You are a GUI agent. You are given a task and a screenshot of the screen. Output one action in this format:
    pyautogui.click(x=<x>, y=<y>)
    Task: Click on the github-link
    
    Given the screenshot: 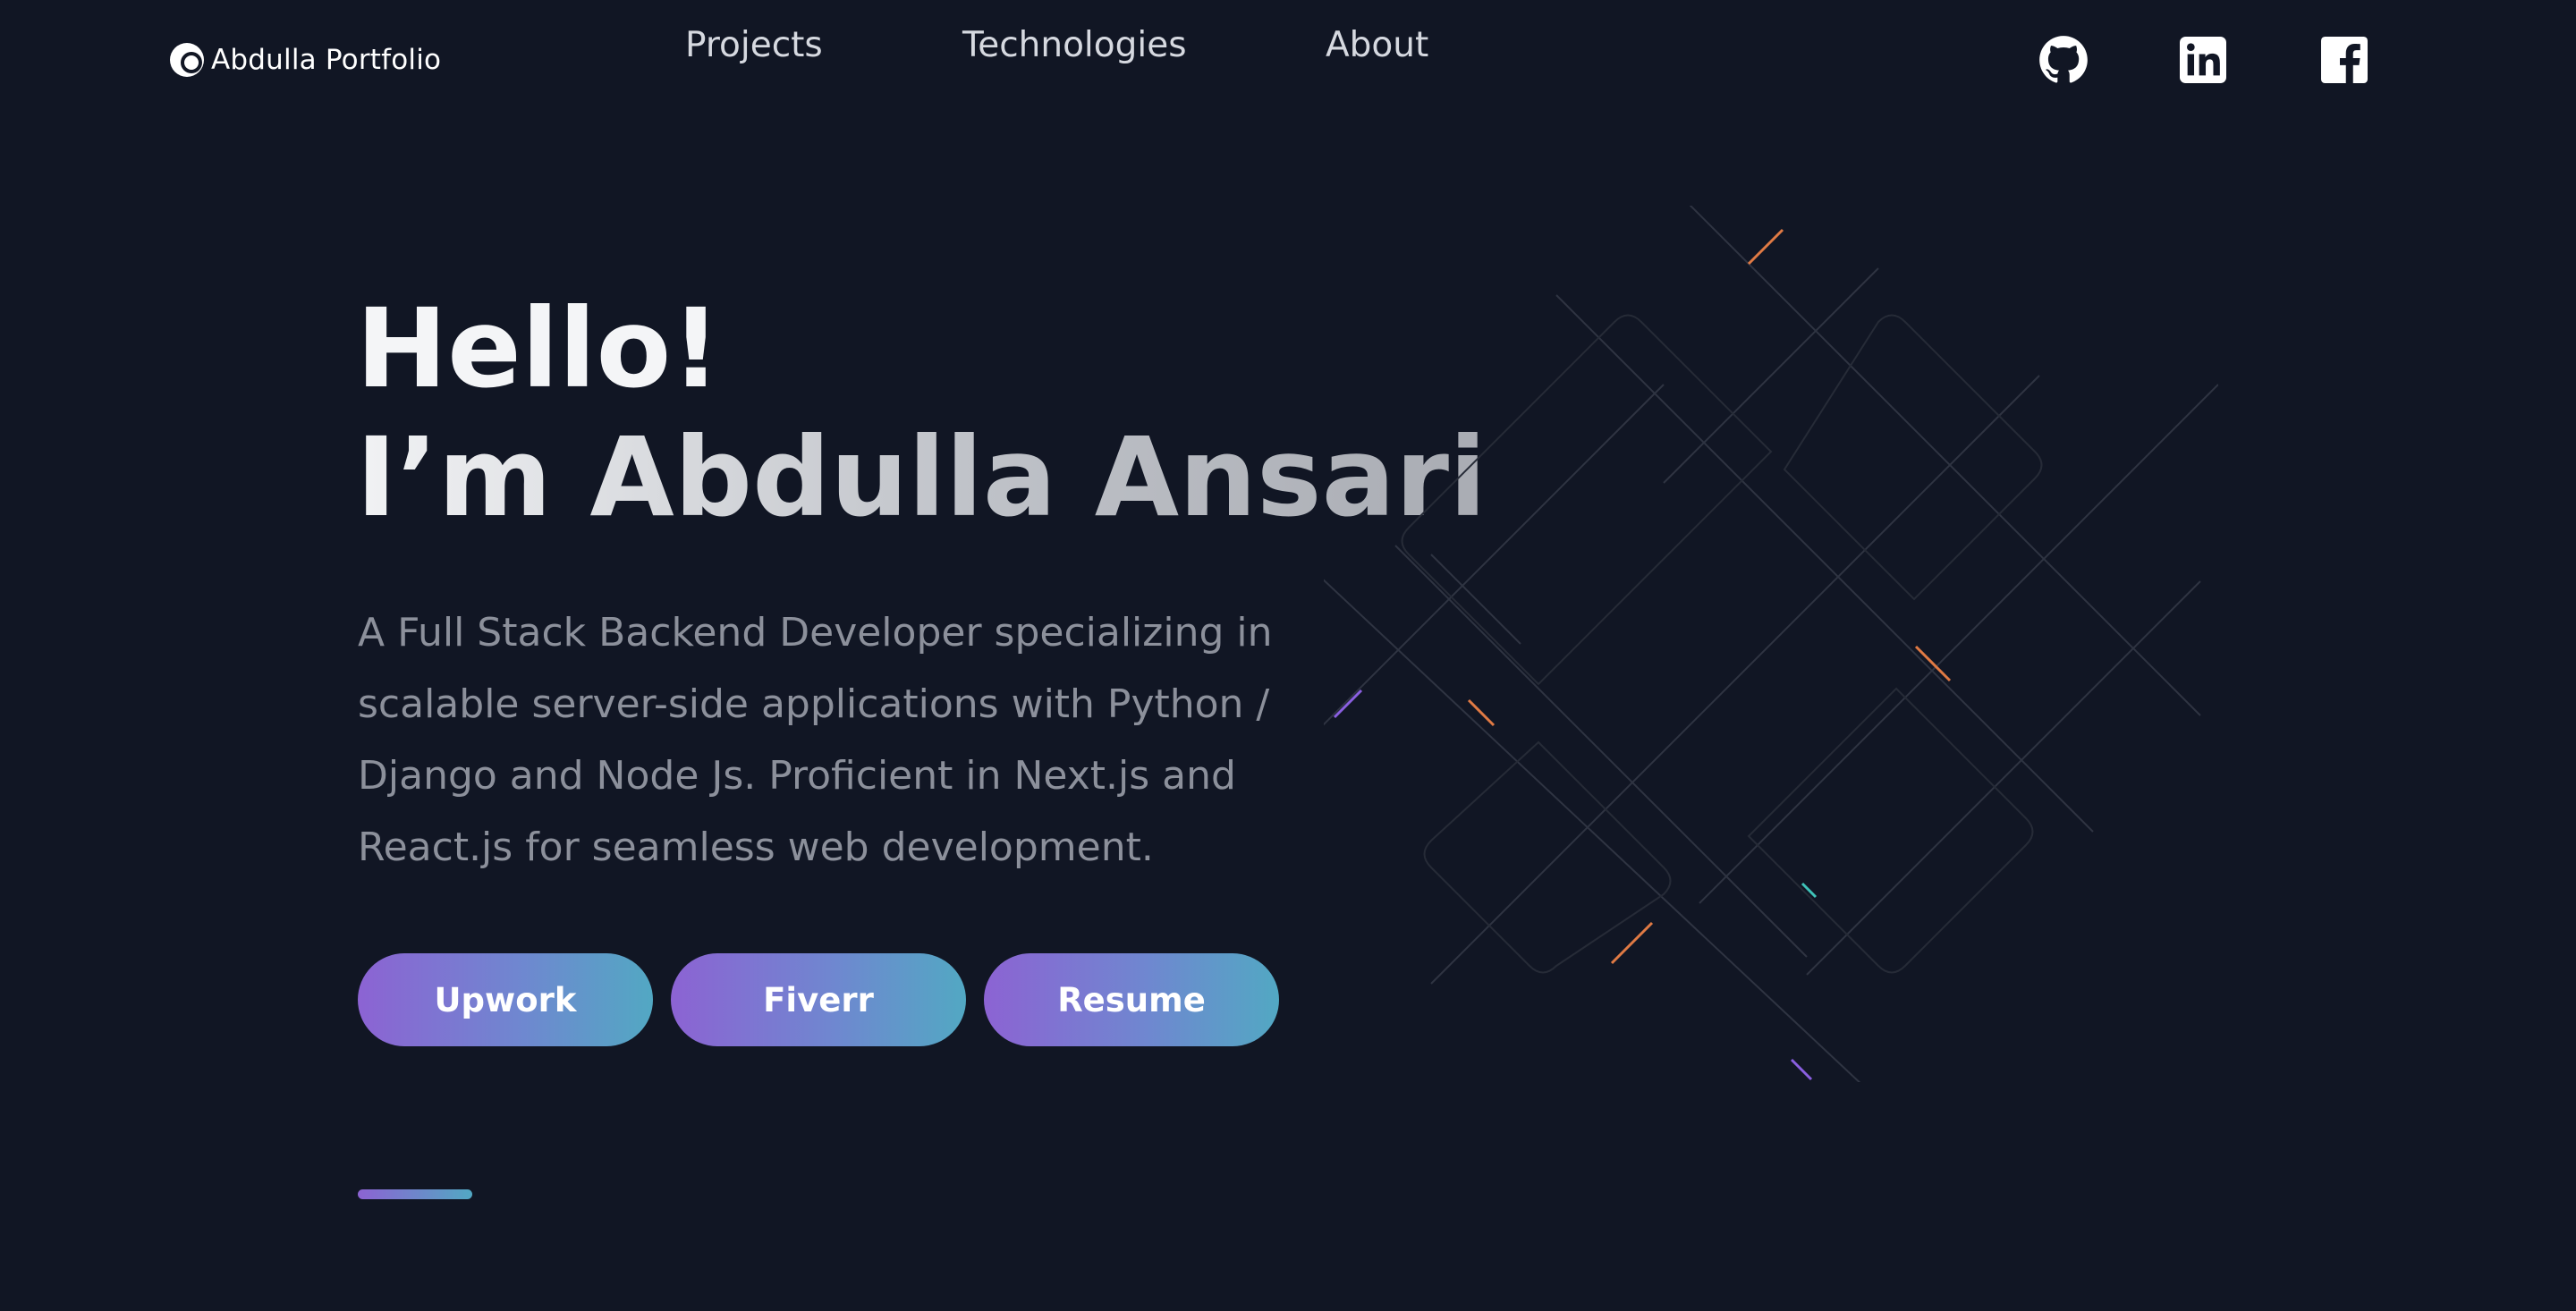 What is the action you would take?
    pyautogui.click(x=2063, y=62)
    